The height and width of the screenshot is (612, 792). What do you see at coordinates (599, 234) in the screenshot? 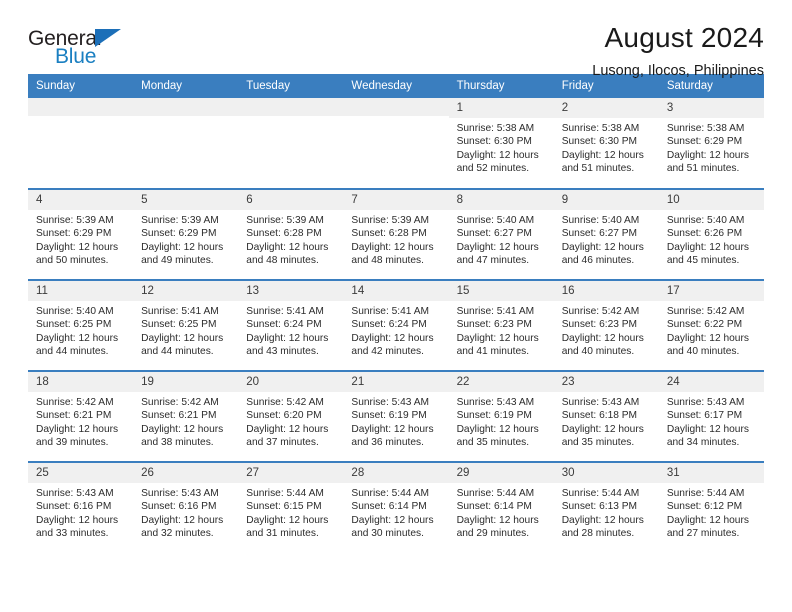
I see `sunset-text: Sunset: 6:27 PM` at bounding box center [599, 234].